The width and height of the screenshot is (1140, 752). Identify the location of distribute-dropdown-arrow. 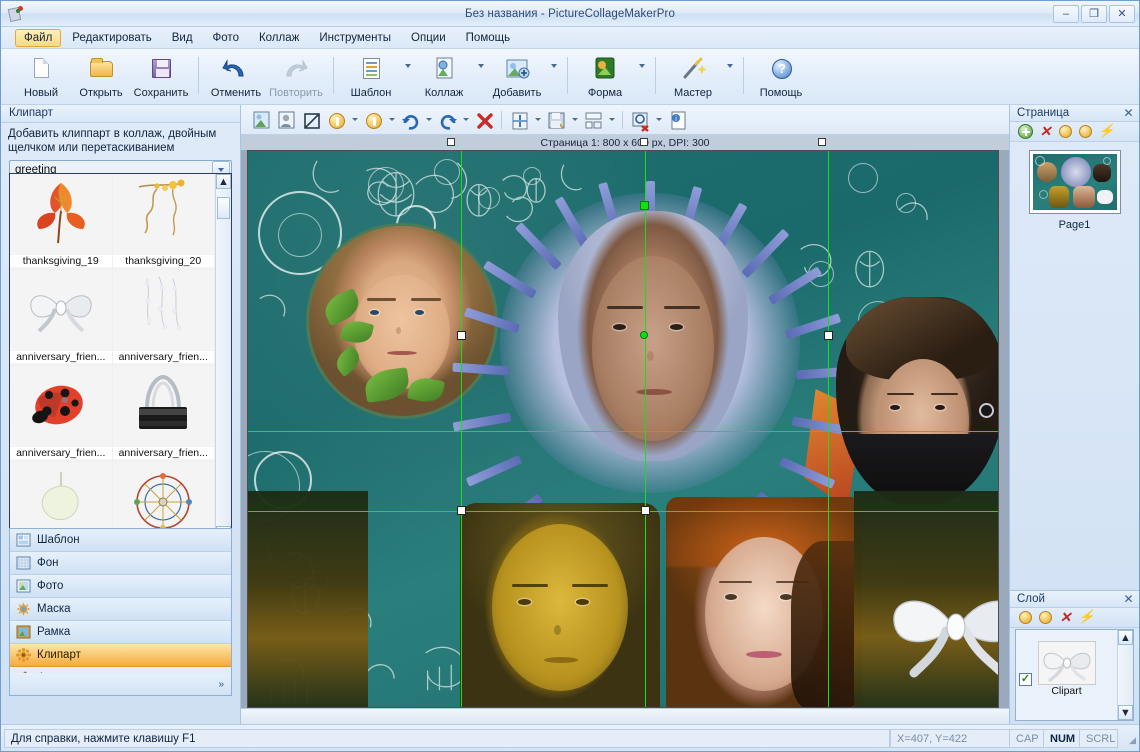
(611, 120).